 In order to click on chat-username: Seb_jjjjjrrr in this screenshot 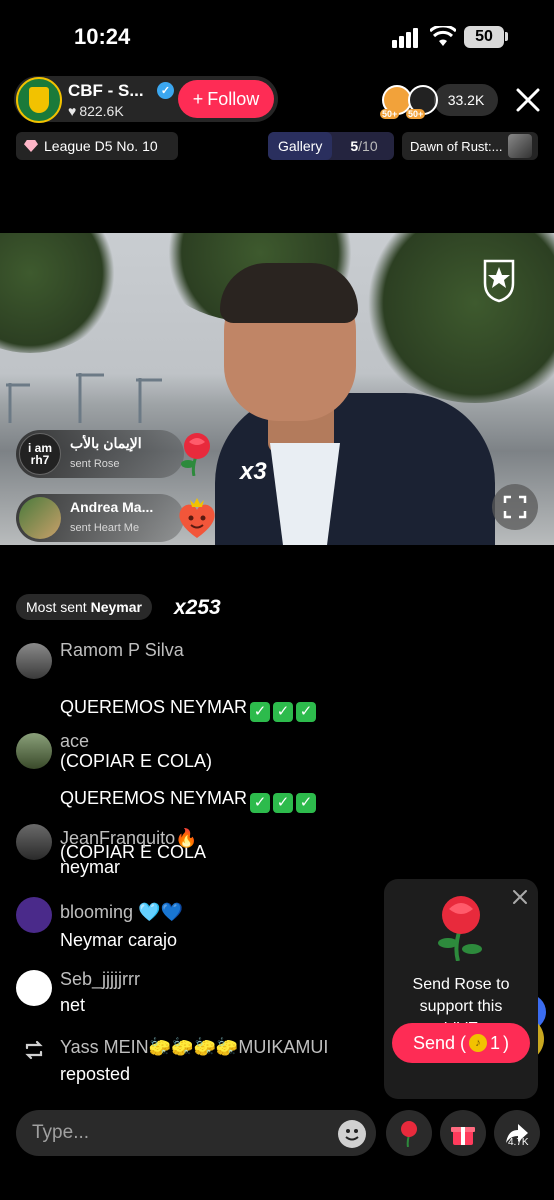, I will do `click(100, 979)`.